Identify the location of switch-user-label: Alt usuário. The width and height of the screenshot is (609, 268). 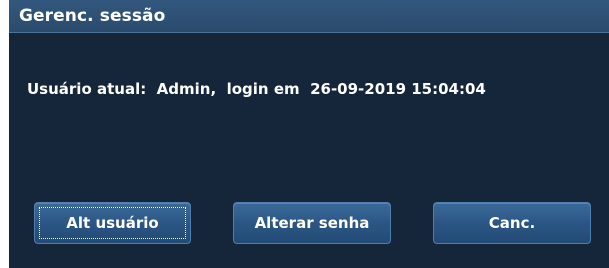
(112, 223).